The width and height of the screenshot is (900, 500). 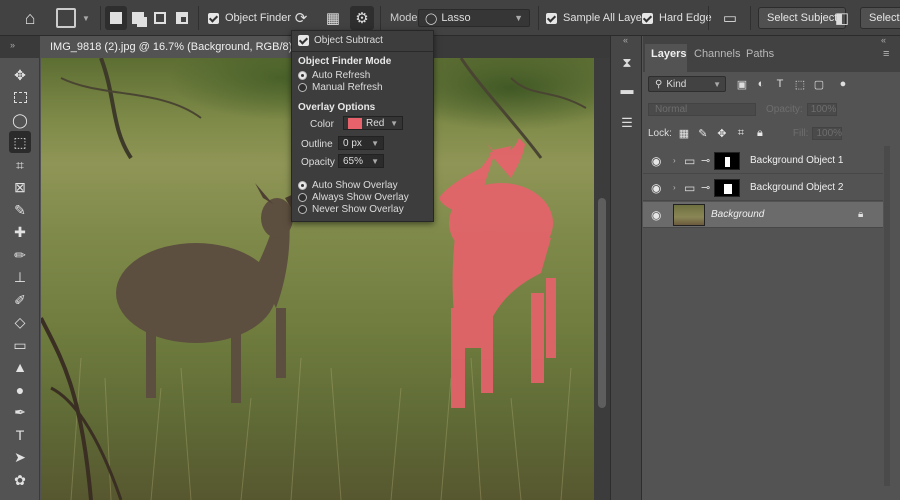 What do you see at coordinates (361, 143) in the screenshot?
I see `outline-input: 0 px ▼` at bounding box center [361, 143].